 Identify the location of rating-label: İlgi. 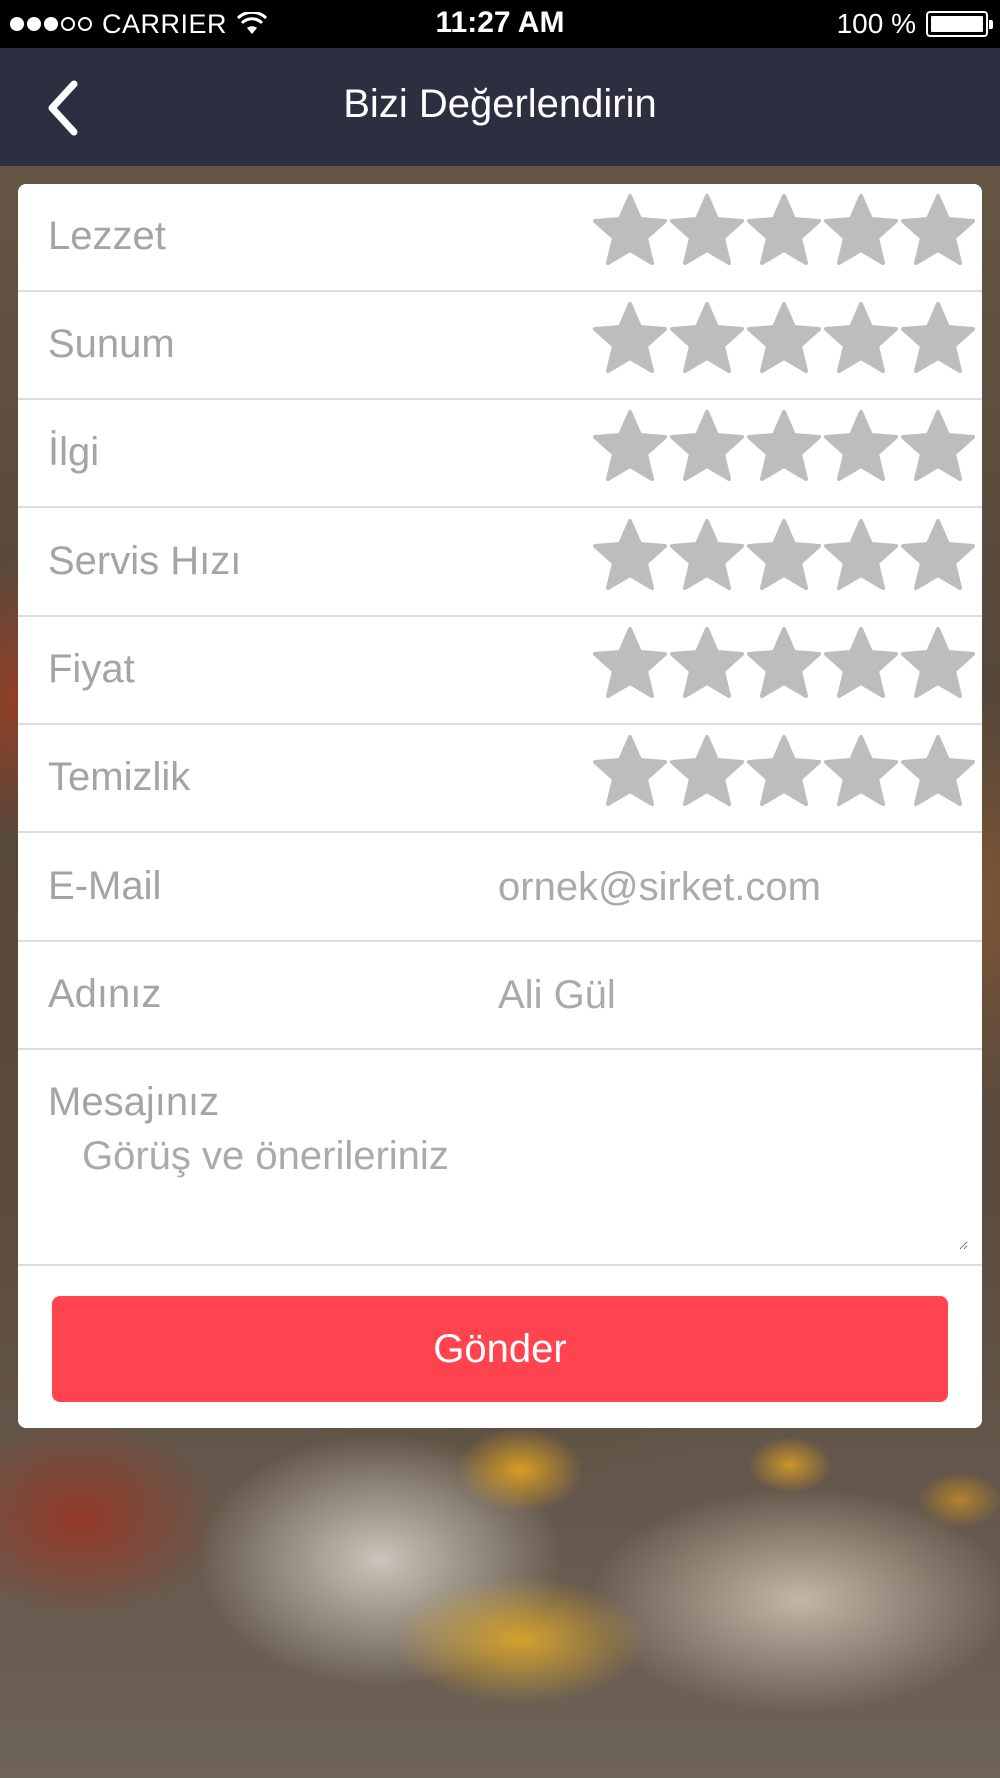
(74, 452).